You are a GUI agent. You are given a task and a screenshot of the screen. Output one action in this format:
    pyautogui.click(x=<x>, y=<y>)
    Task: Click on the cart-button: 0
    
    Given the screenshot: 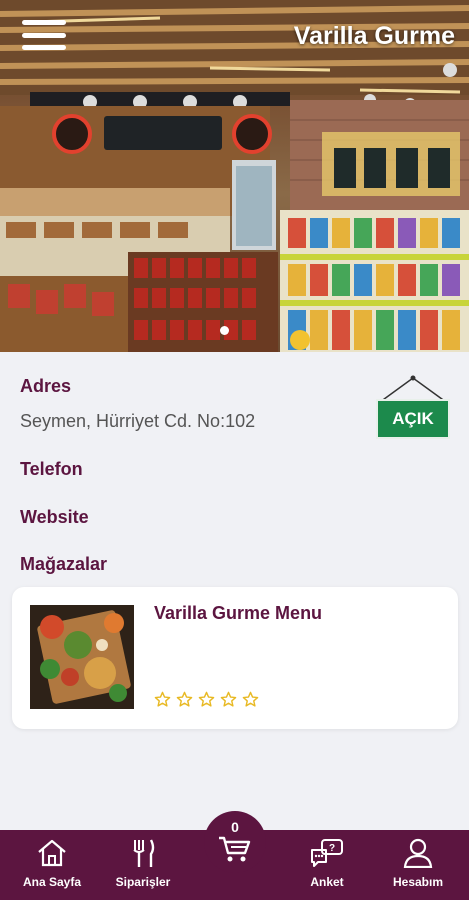 What is the action you would take?
    pyautogui.click(x=235, y=842)
    